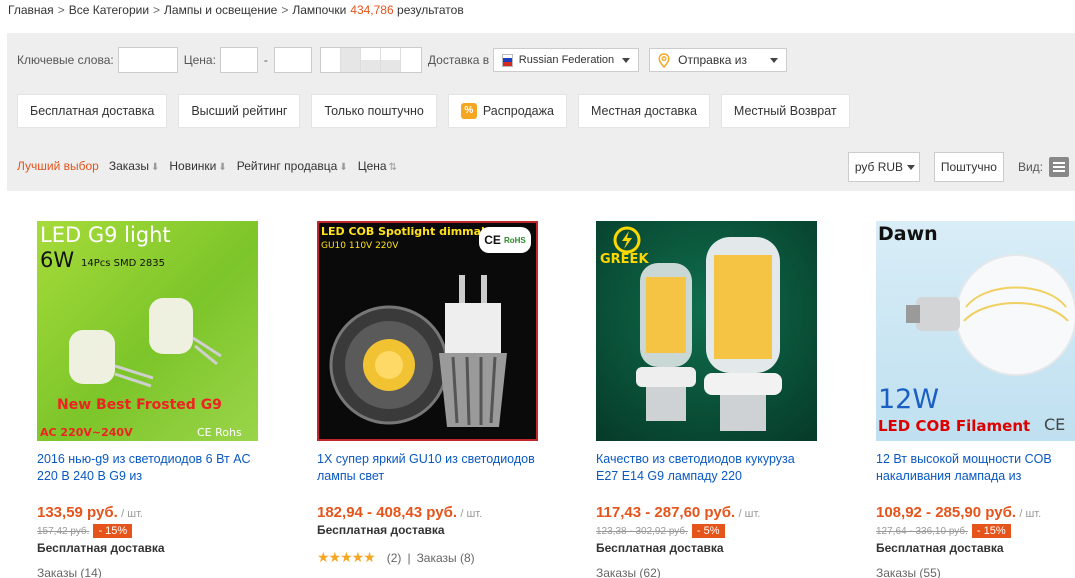 This screenshot has width=1075, height=578. Describe the element at coordinates (1059, 167) in the screenshot. I see `list-view-icon` at that location.